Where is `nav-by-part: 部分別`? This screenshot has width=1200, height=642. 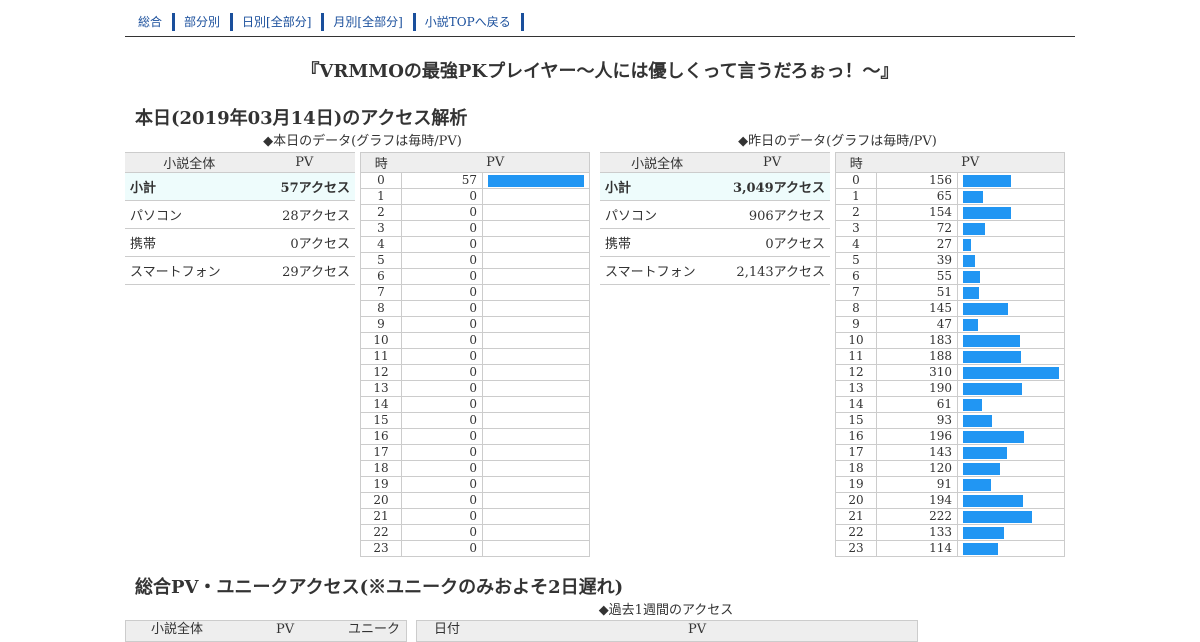
nav-by-part: 部分別 is located at coordinates (204, 22).